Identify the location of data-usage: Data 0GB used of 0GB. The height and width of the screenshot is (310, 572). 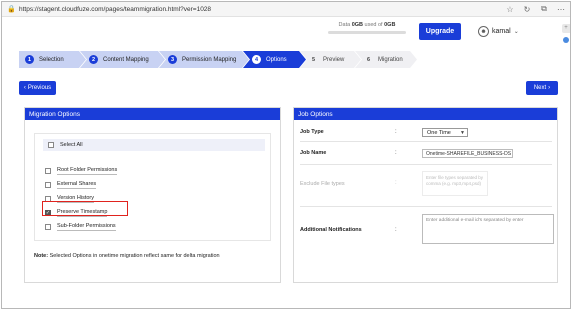
(367, 28).